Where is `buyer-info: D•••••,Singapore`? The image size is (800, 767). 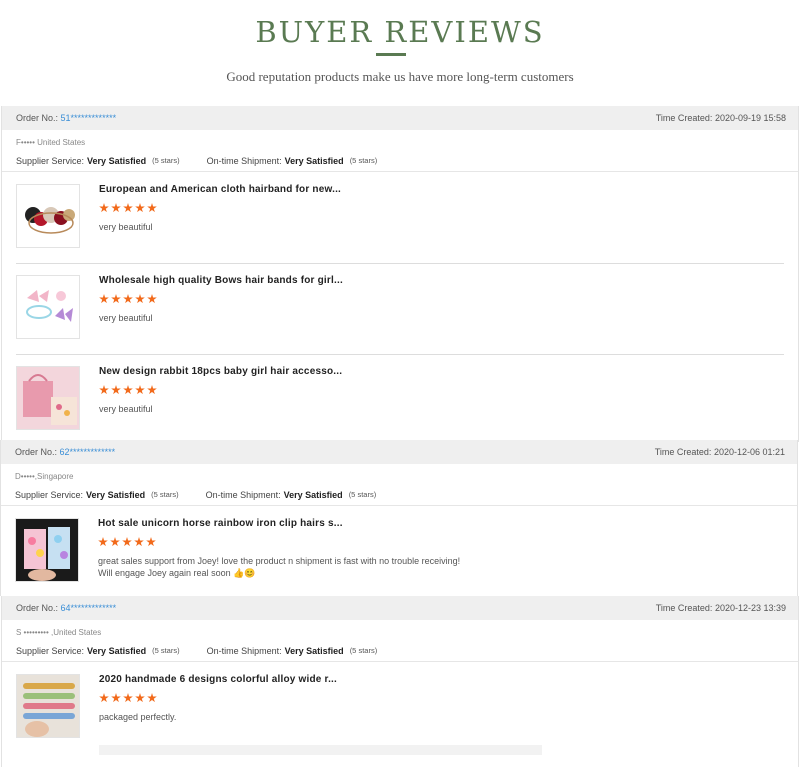
buyer-info: D•••••,Singapore is located at coordinates (44, 476).